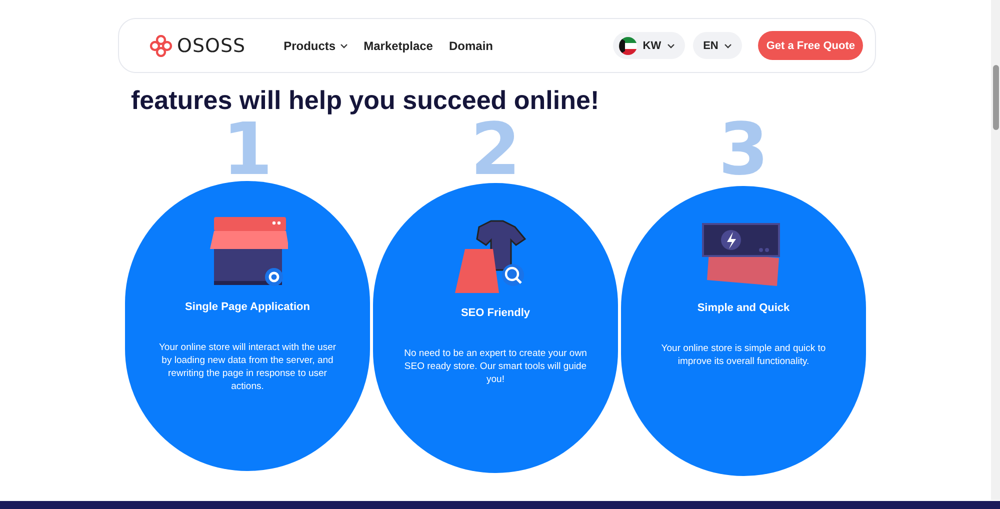 The width and height of the screenshot is (1000, 509). I want to click on section-heading: features will help you succeed online!, so click(365, 100).